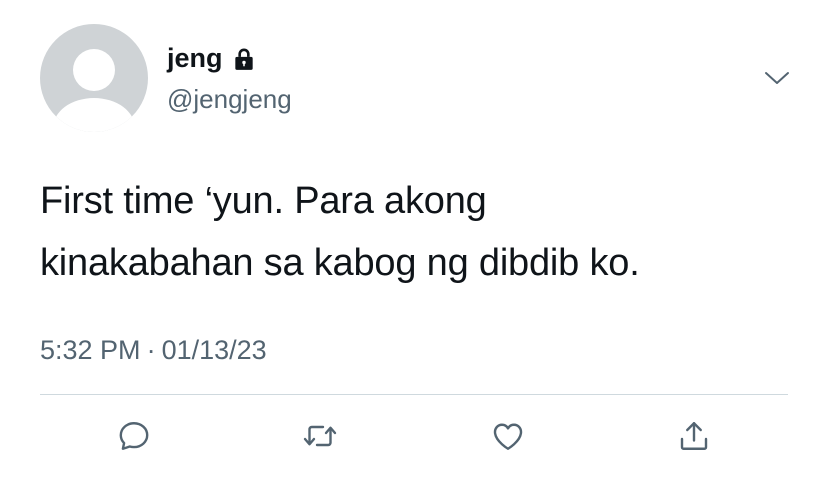  I want to click on retweet-icon, so click(320, 436).